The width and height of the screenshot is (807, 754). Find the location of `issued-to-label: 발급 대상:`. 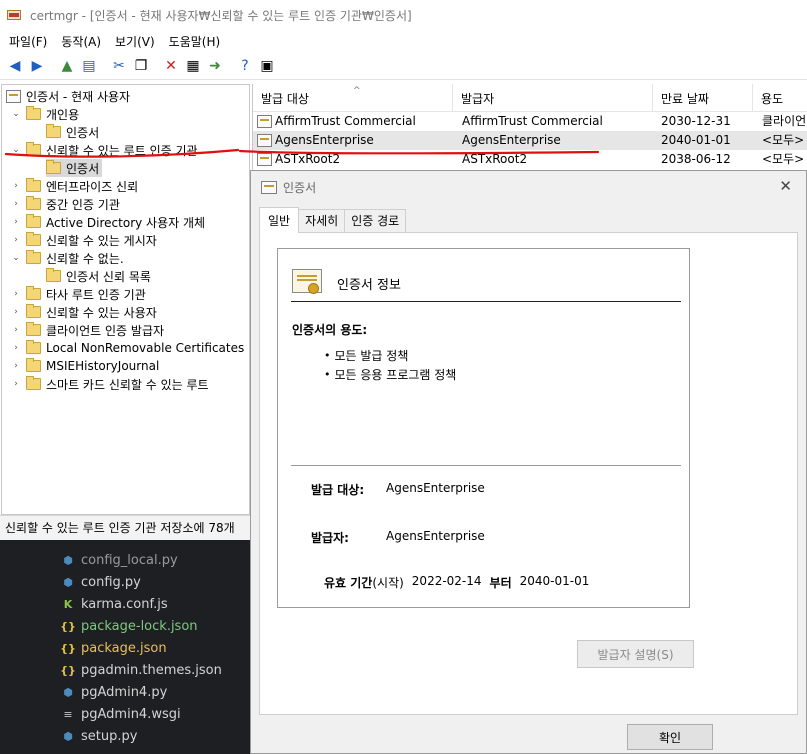

issued-to-label: 발급 대상: is located at coordinates (338, 490).